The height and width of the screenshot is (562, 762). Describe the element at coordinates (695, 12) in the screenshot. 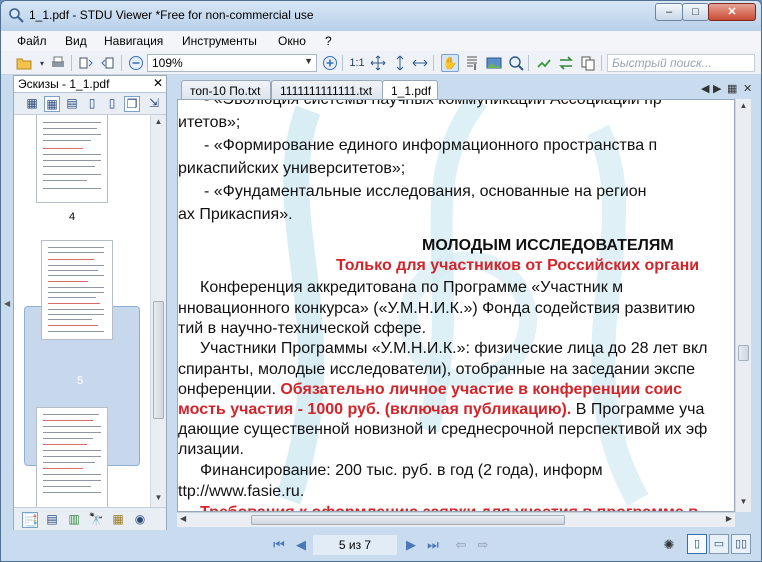

I see `maximize-button: □` at that location.